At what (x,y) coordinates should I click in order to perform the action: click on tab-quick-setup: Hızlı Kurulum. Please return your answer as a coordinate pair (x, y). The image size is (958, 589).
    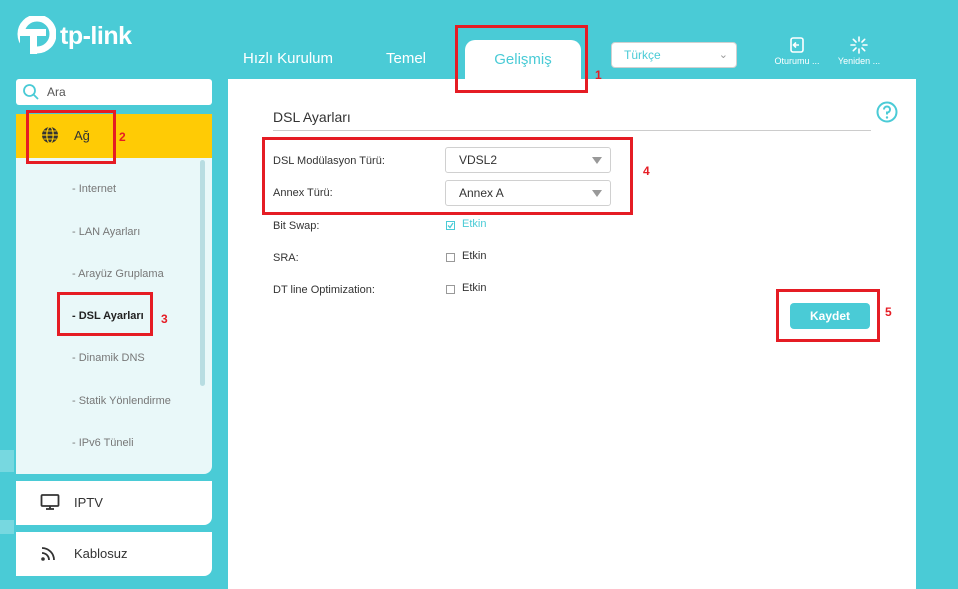
    Looking at the image, I should click on (288, 58).